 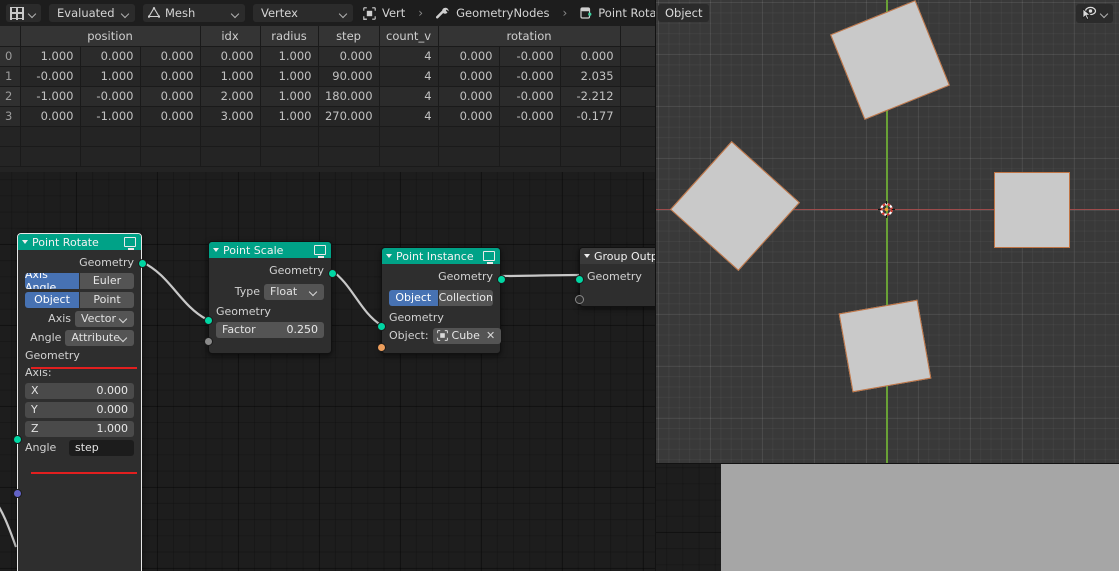 I want to click on axis-x-row: X 0.000, so click(x=79, y=390).